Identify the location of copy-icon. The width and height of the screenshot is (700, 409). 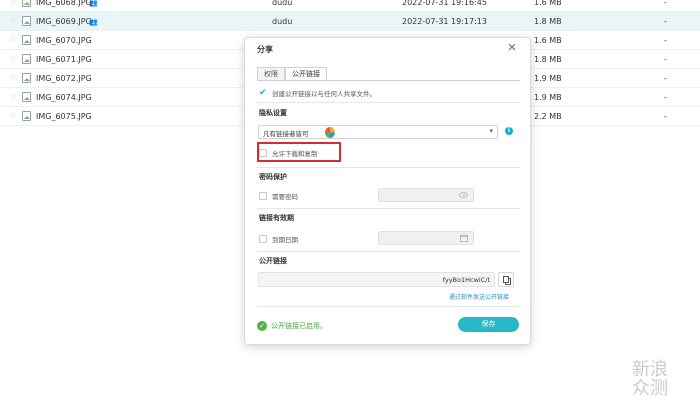
(506, 279).